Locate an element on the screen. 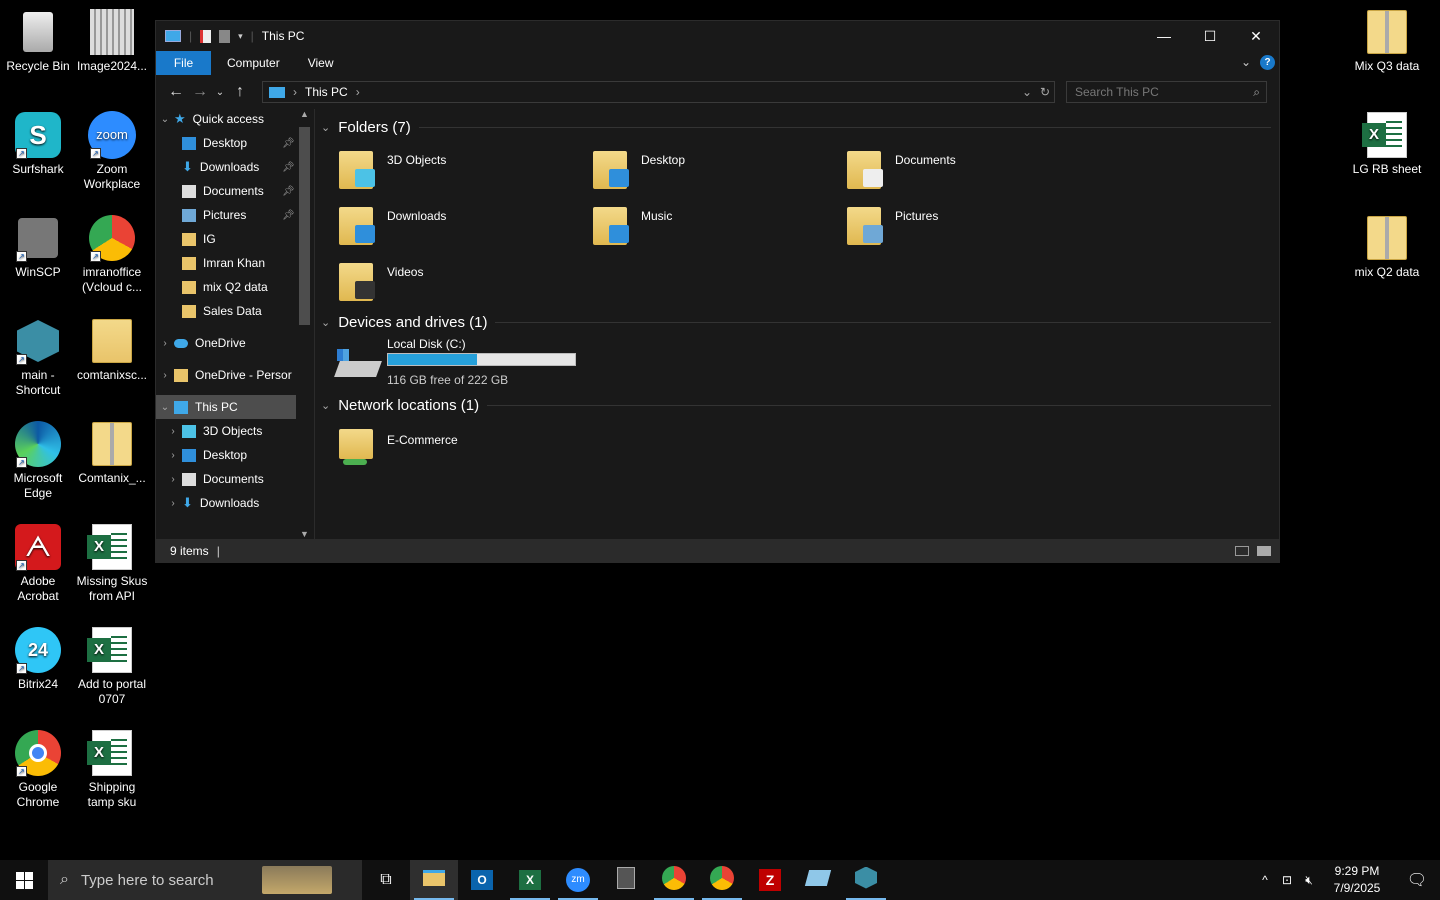 This screenshot has height=900, width=1440. maximize-button: ☐ is located at coordinates (1210, 36).